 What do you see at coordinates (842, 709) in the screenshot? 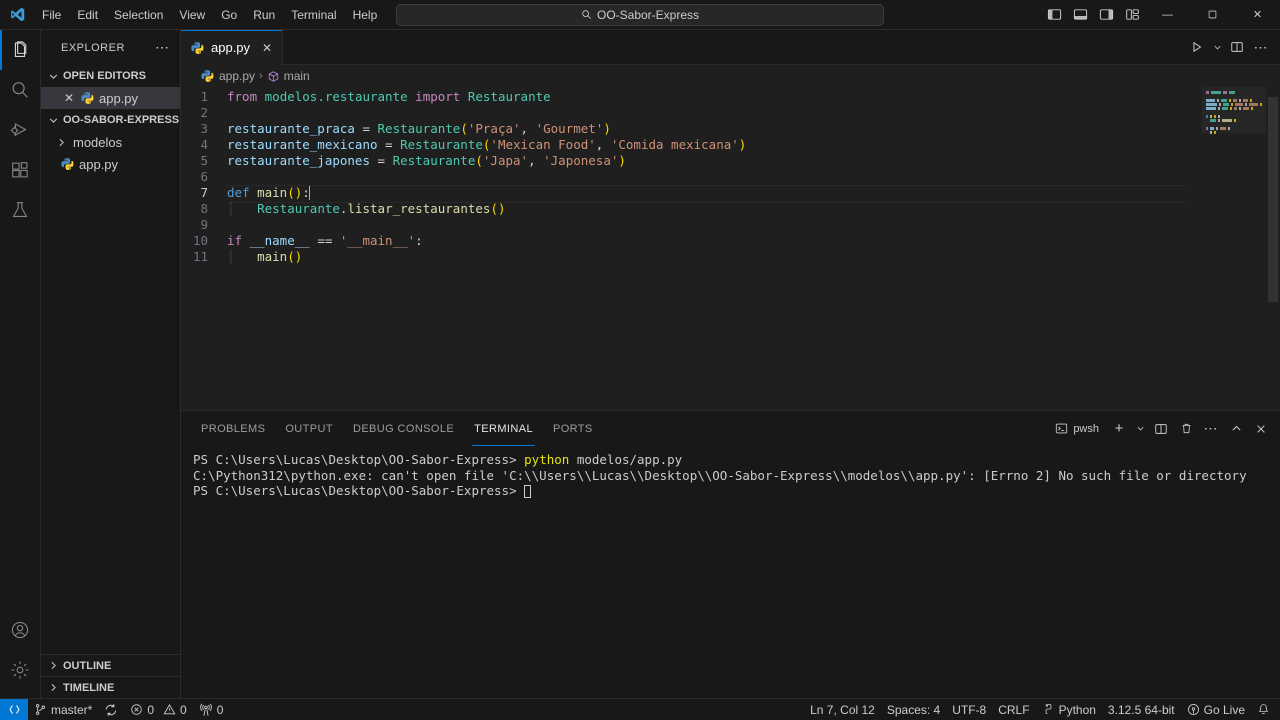
I see `status-editor-position: Ln 7, Col 12` at bounding box center [842, 709].